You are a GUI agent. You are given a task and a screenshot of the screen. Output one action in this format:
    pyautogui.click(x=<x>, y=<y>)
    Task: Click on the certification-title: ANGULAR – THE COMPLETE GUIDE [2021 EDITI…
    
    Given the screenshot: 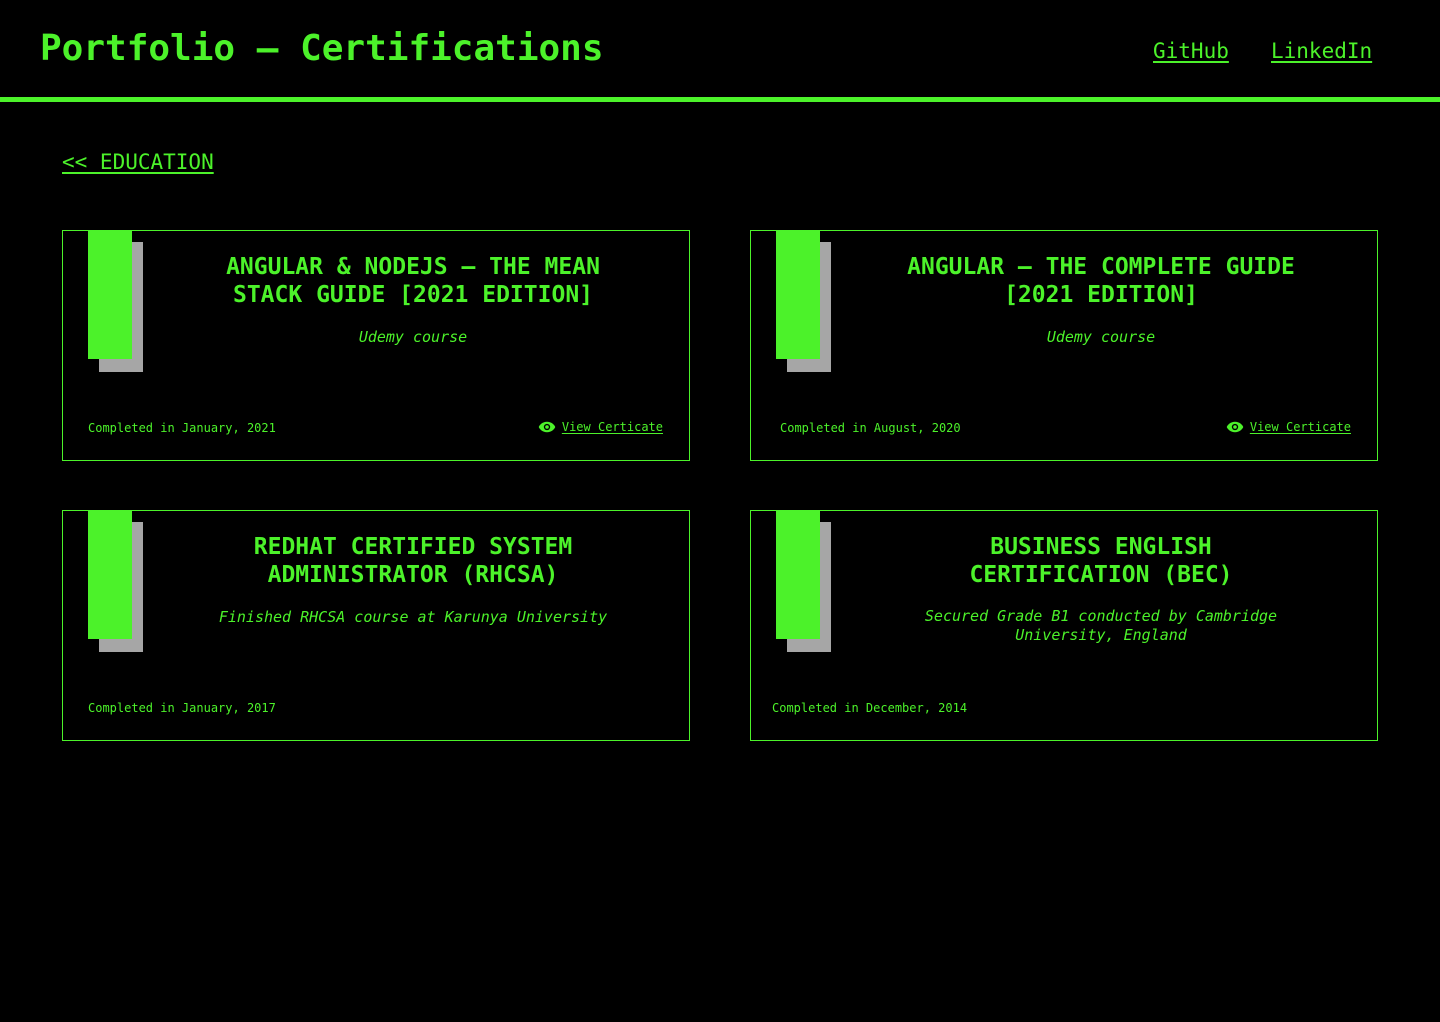 What is the action you would take?
    pyautogui.click(x=1101, y=281)
    